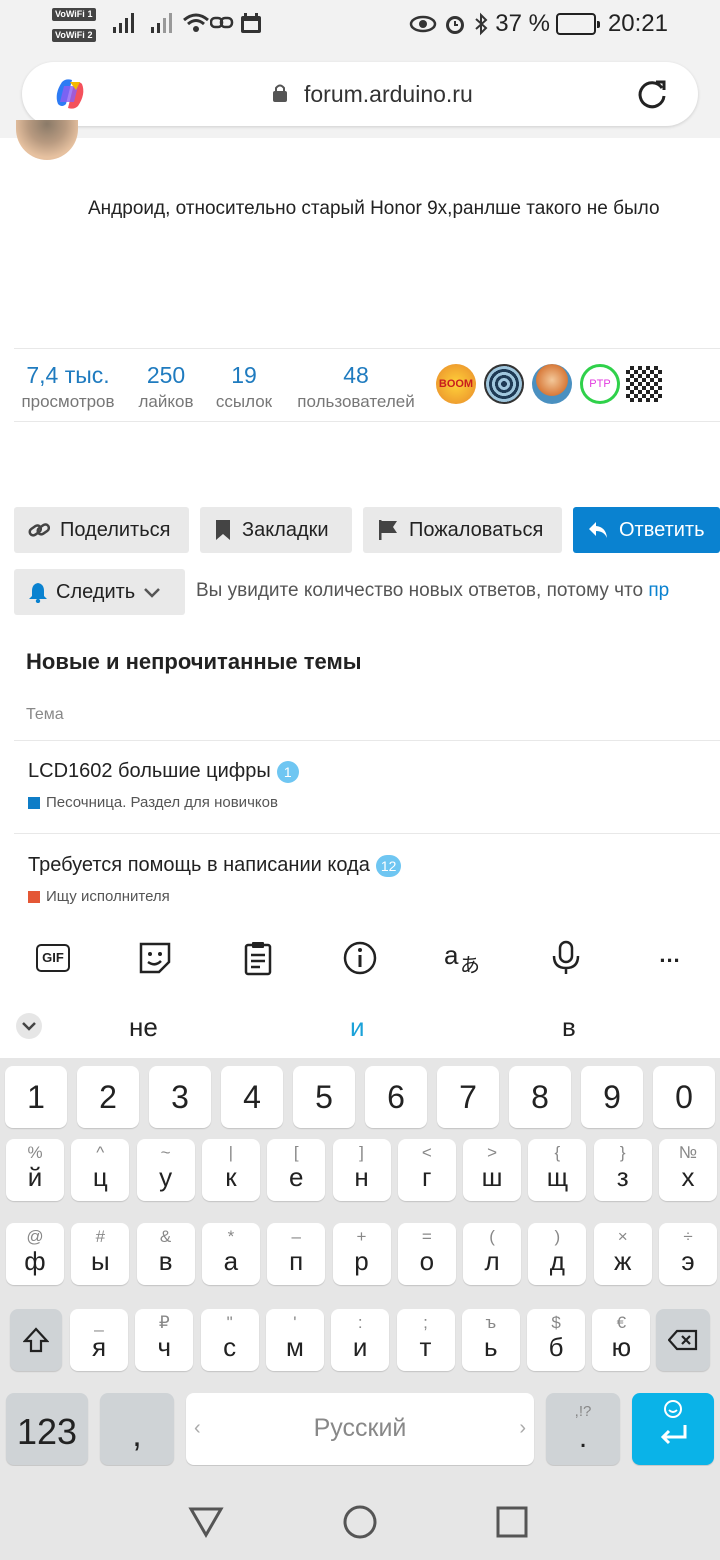  I want to click on participant-avatar: PTP, so click(600, 384).